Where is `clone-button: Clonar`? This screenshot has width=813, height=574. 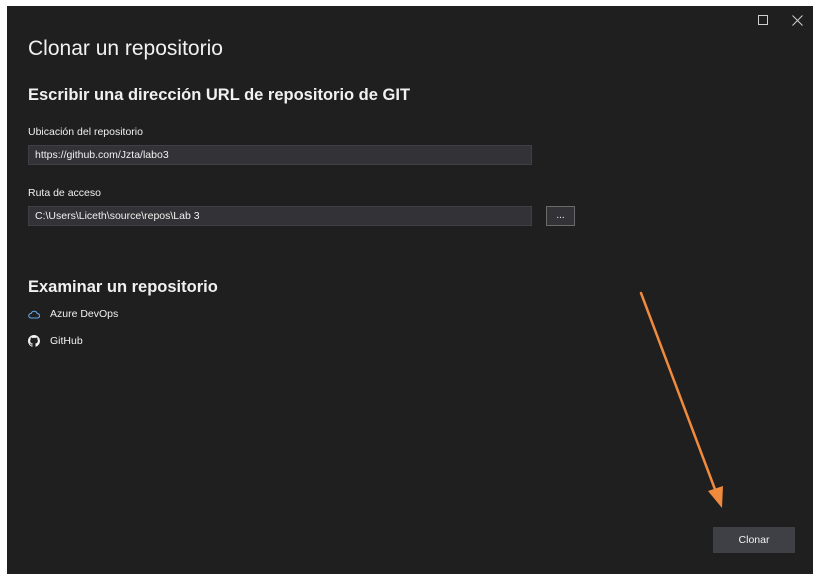
clone-button: Clonar is located at coordinates (754, 540).